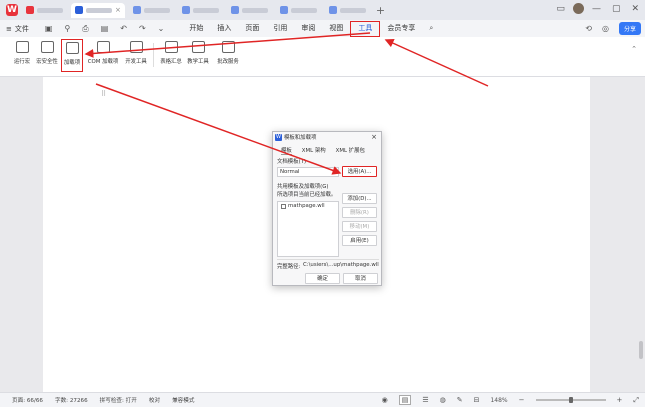  What do you see at coordinates (105, 29) in the screenshot?
I see `preview-icon: ▤` at bounding box center [105, 29].